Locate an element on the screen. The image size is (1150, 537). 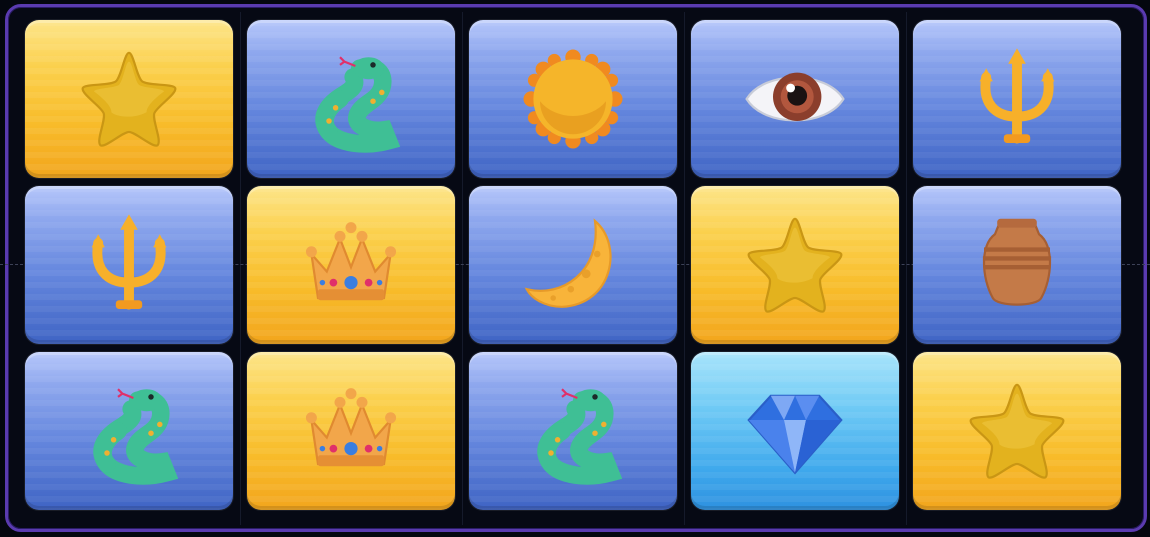
eye-icon is located at coordinates (795, 99).